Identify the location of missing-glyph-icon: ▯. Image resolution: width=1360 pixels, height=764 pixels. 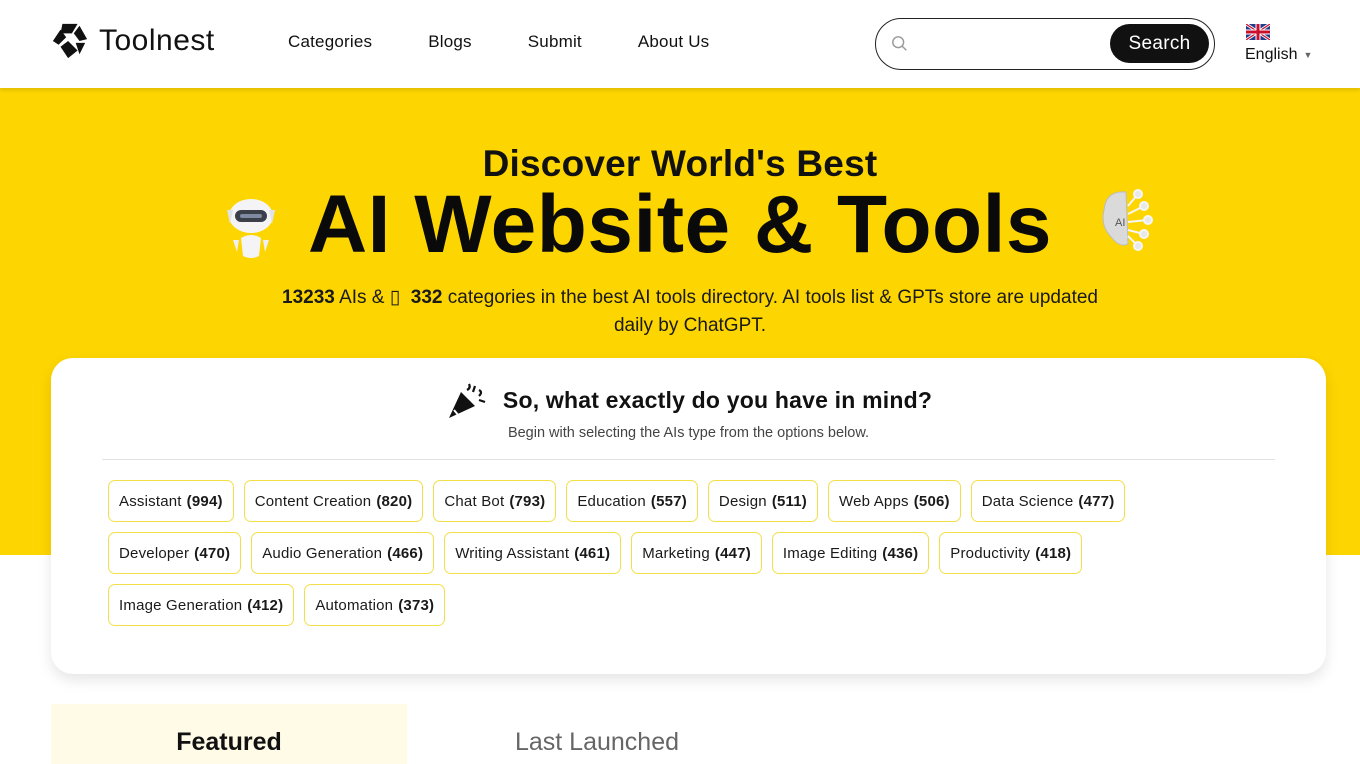
(395, 297).